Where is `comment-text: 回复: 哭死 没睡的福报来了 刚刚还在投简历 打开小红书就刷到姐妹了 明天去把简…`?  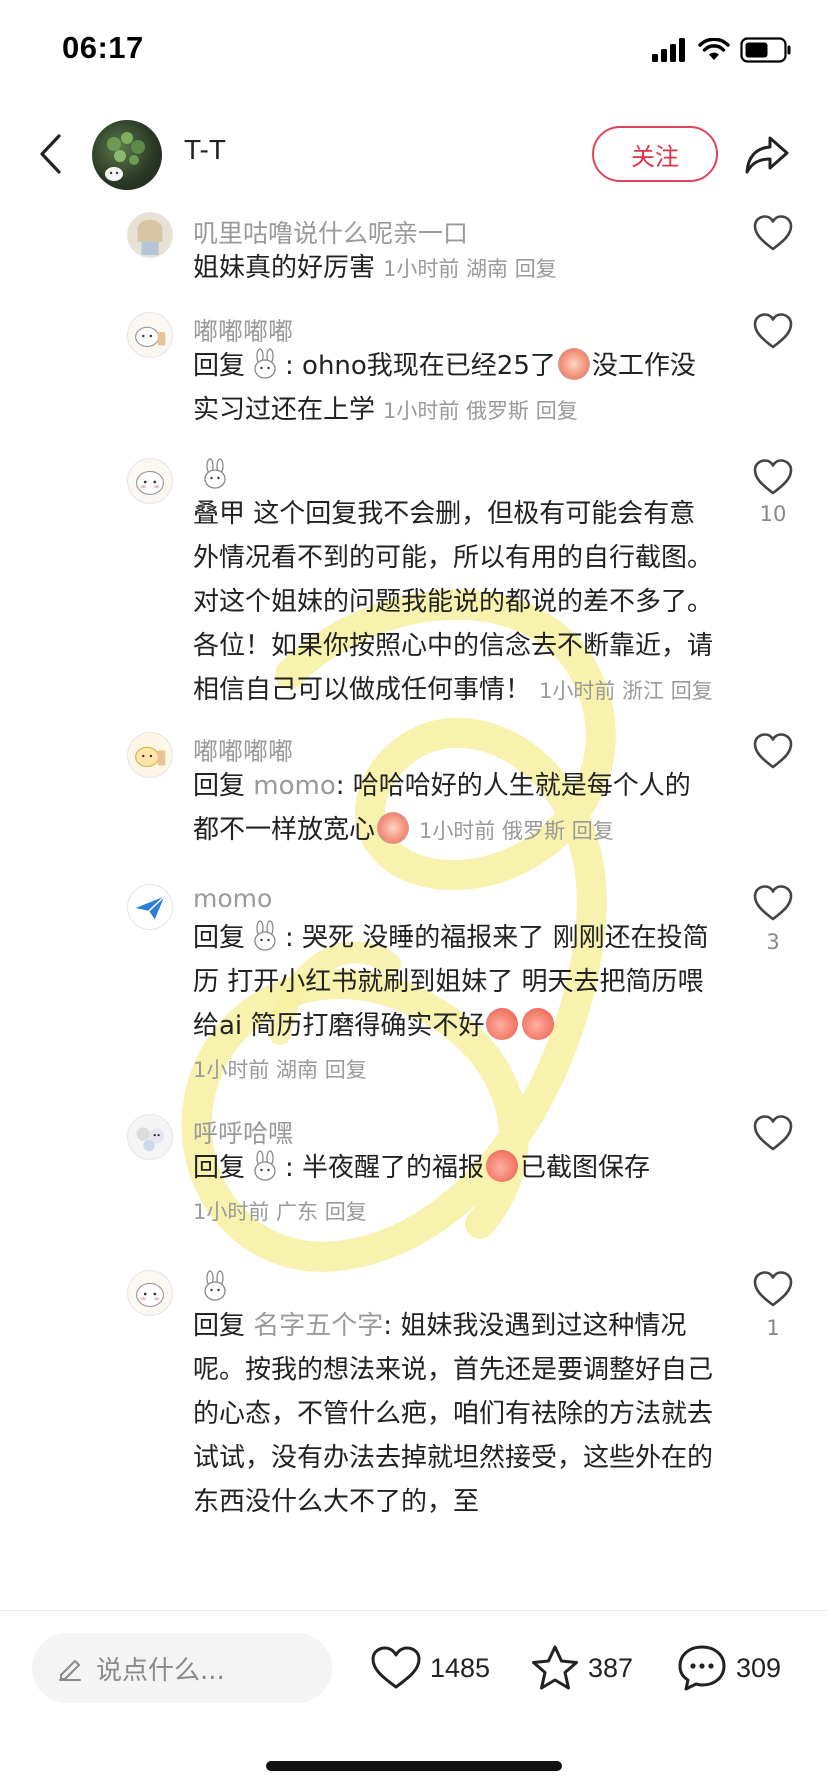
comment-text: 回复: 哭死 没睡的福报来了 刚刚还在投简历 打开小红书就刷到姐妹了 明天去把简… is located at coordinates (453, 1004).